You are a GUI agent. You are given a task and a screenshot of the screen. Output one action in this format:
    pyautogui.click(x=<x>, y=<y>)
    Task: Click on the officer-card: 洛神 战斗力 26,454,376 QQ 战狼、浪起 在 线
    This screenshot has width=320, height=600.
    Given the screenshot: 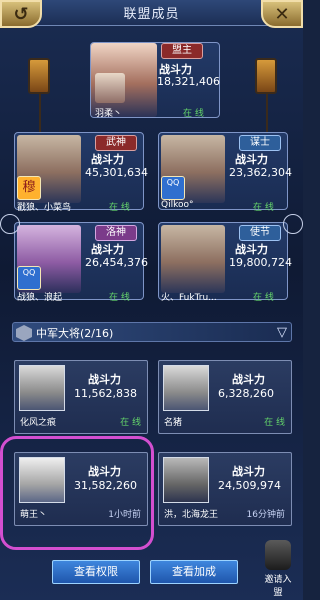 What is the action you would take?
    pyautogui.click(x=81, y=262)
    